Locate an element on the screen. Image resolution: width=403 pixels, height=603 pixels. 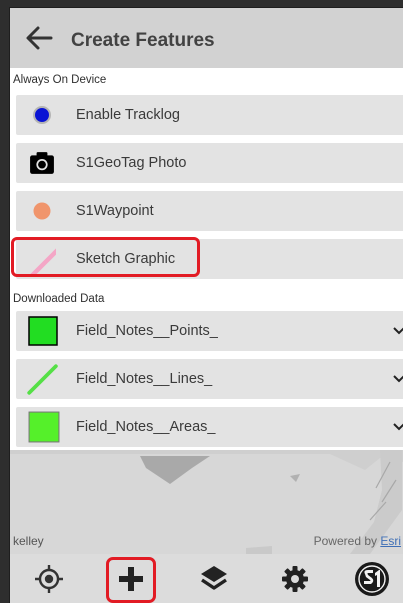
camera-icon is located at coordinates (42, 163).